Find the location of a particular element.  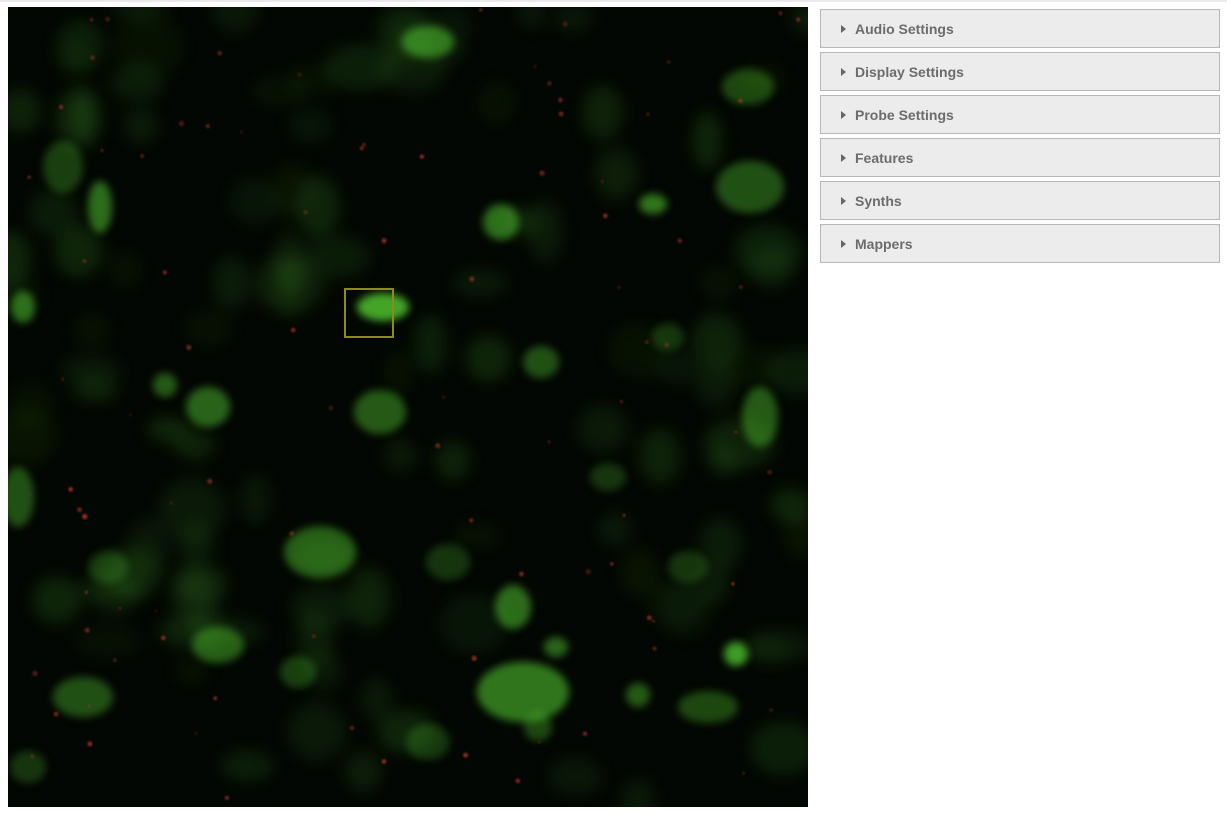

mappers-section: Mappers is located at coordinates (1020, 243).